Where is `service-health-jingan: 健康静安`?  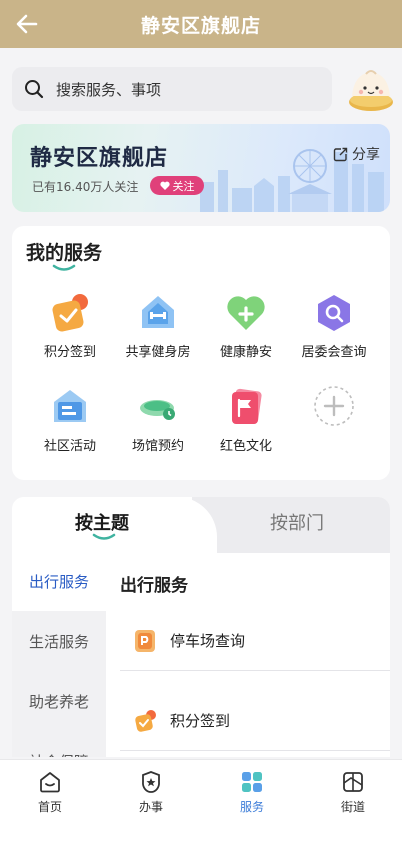
service-health-jingan: 健康静安 is located at coordinates (246, 325).